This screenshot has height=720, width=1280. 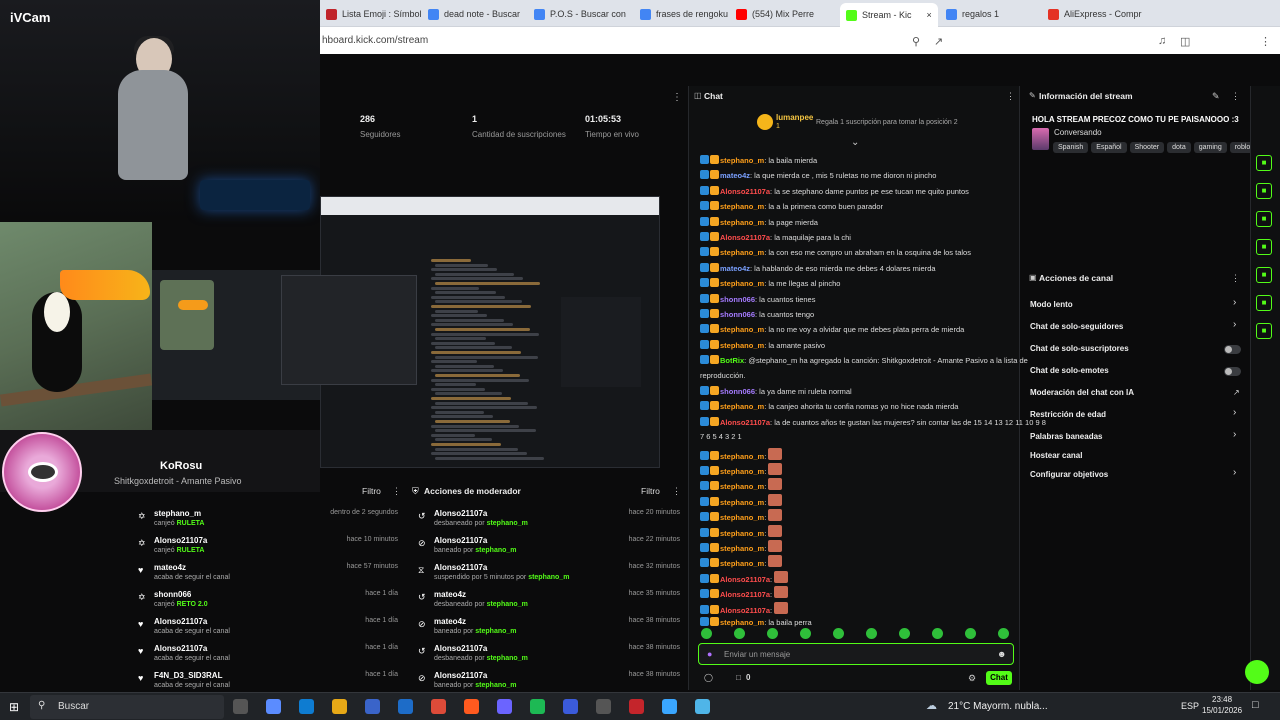 I want to click on chat-message: Alonso21107a:, so click(x=744, y=577).